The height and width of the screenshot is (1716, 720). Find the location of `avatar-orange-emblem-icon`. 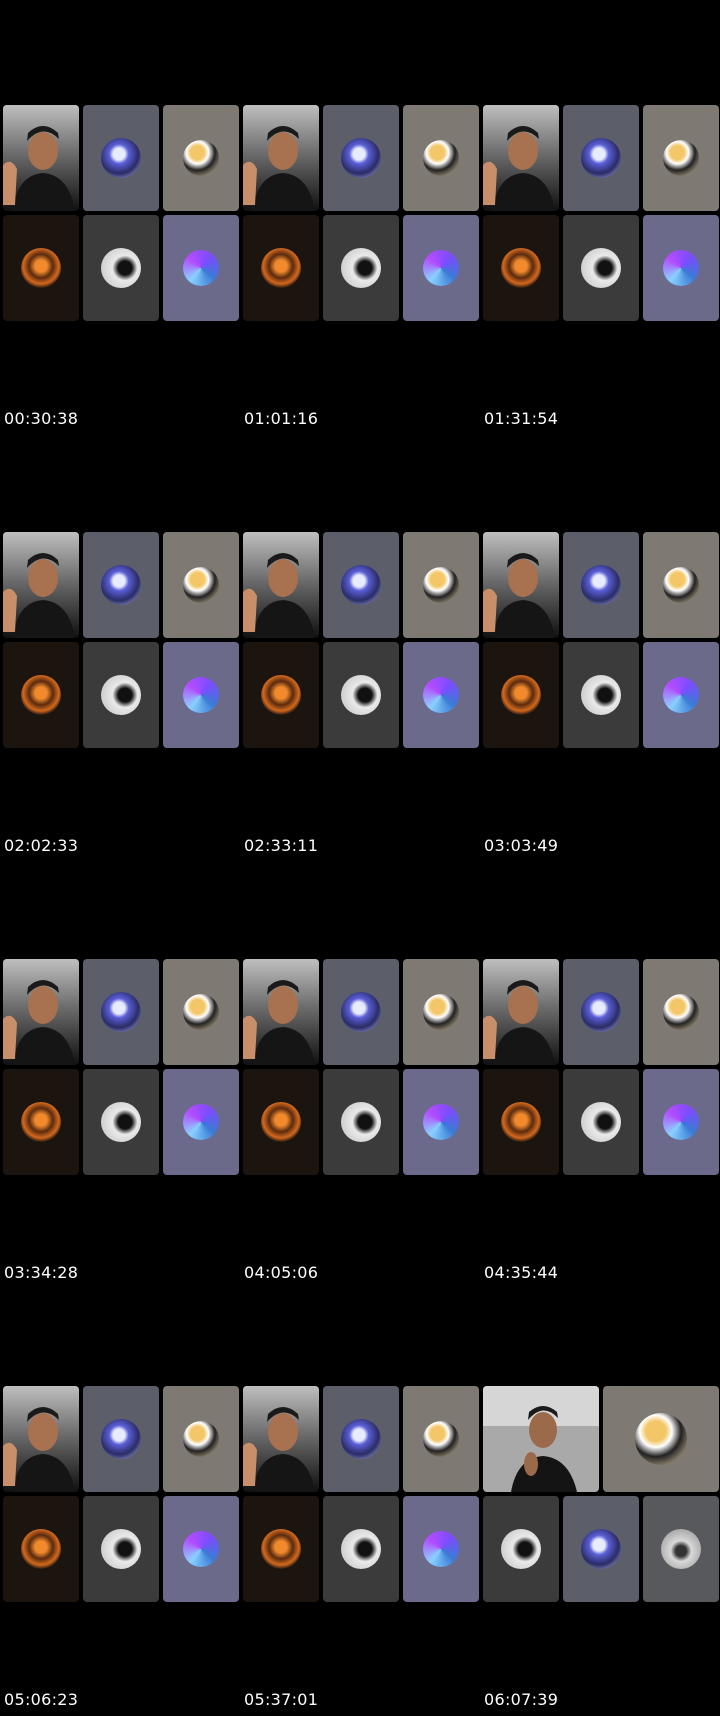

avatar-orange-emblem-icon is located at coordinates (41, 695).